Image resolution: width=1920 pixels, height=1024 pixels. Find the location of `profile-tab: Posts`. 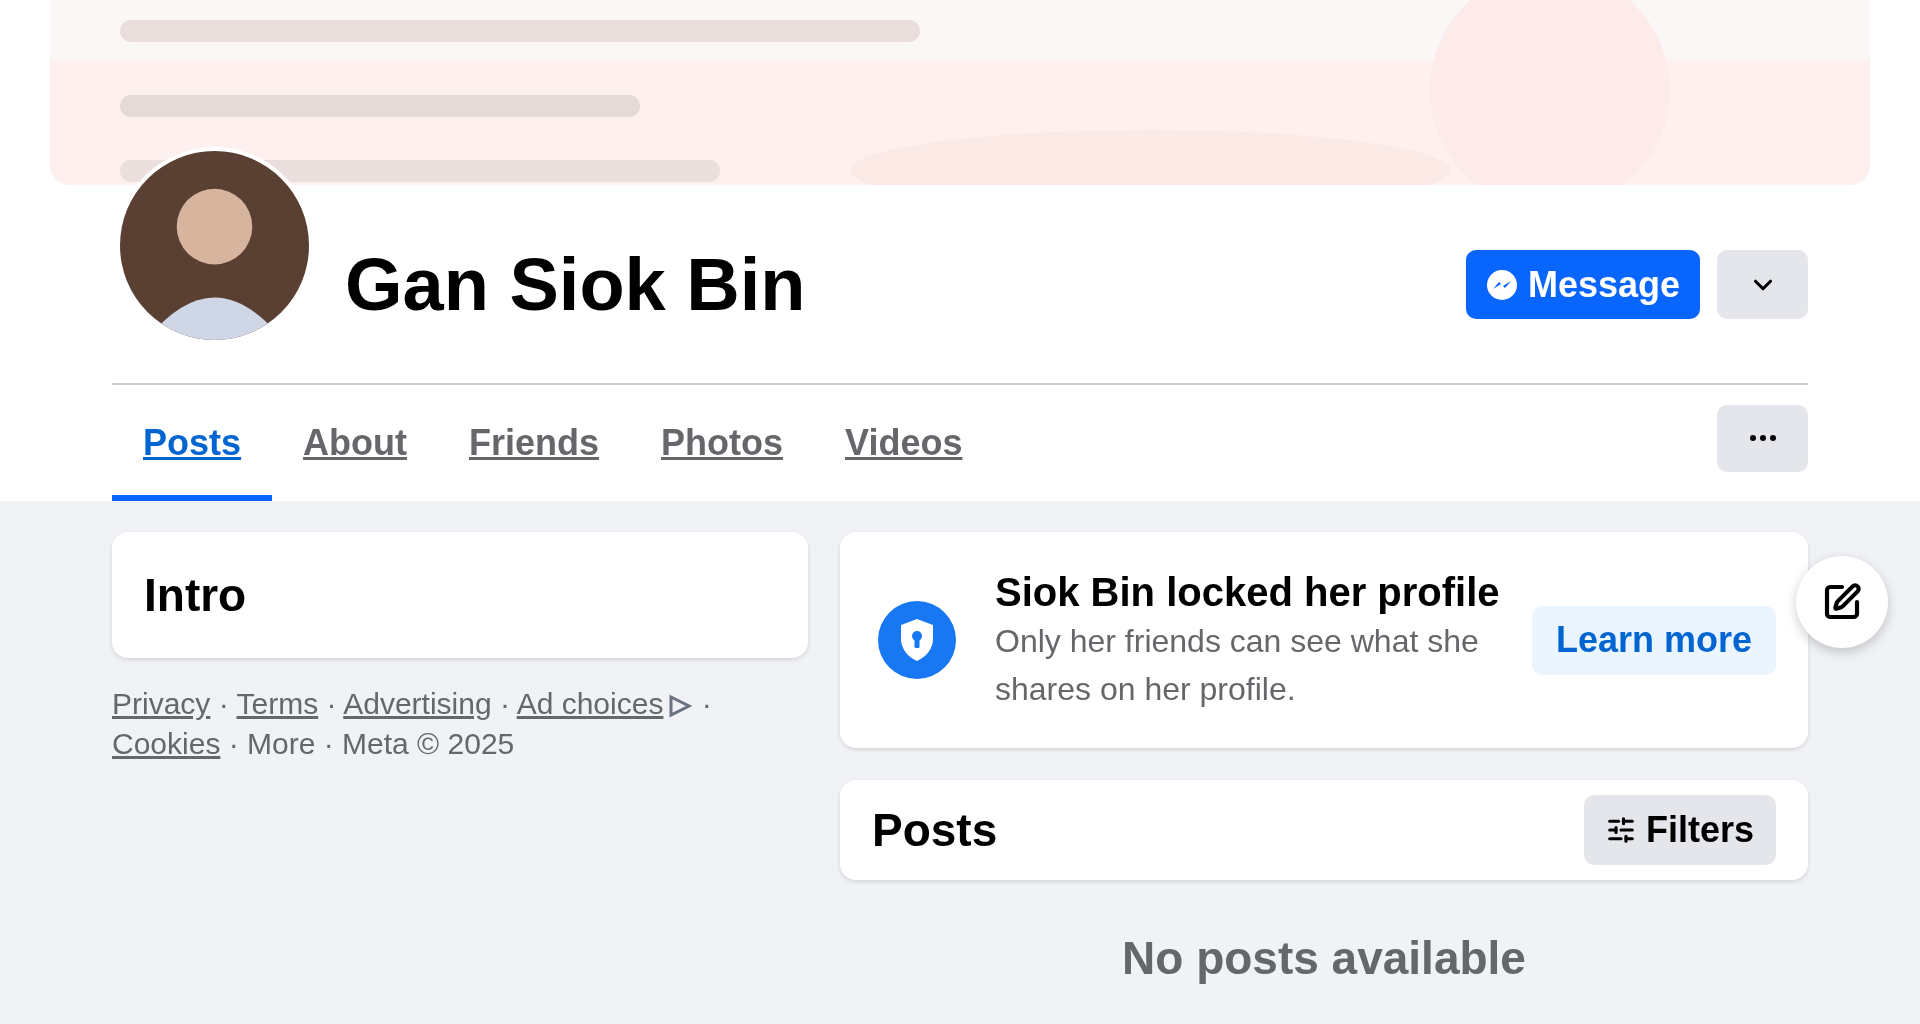

profile-tab: Posts is located at coordinates (192, 443).